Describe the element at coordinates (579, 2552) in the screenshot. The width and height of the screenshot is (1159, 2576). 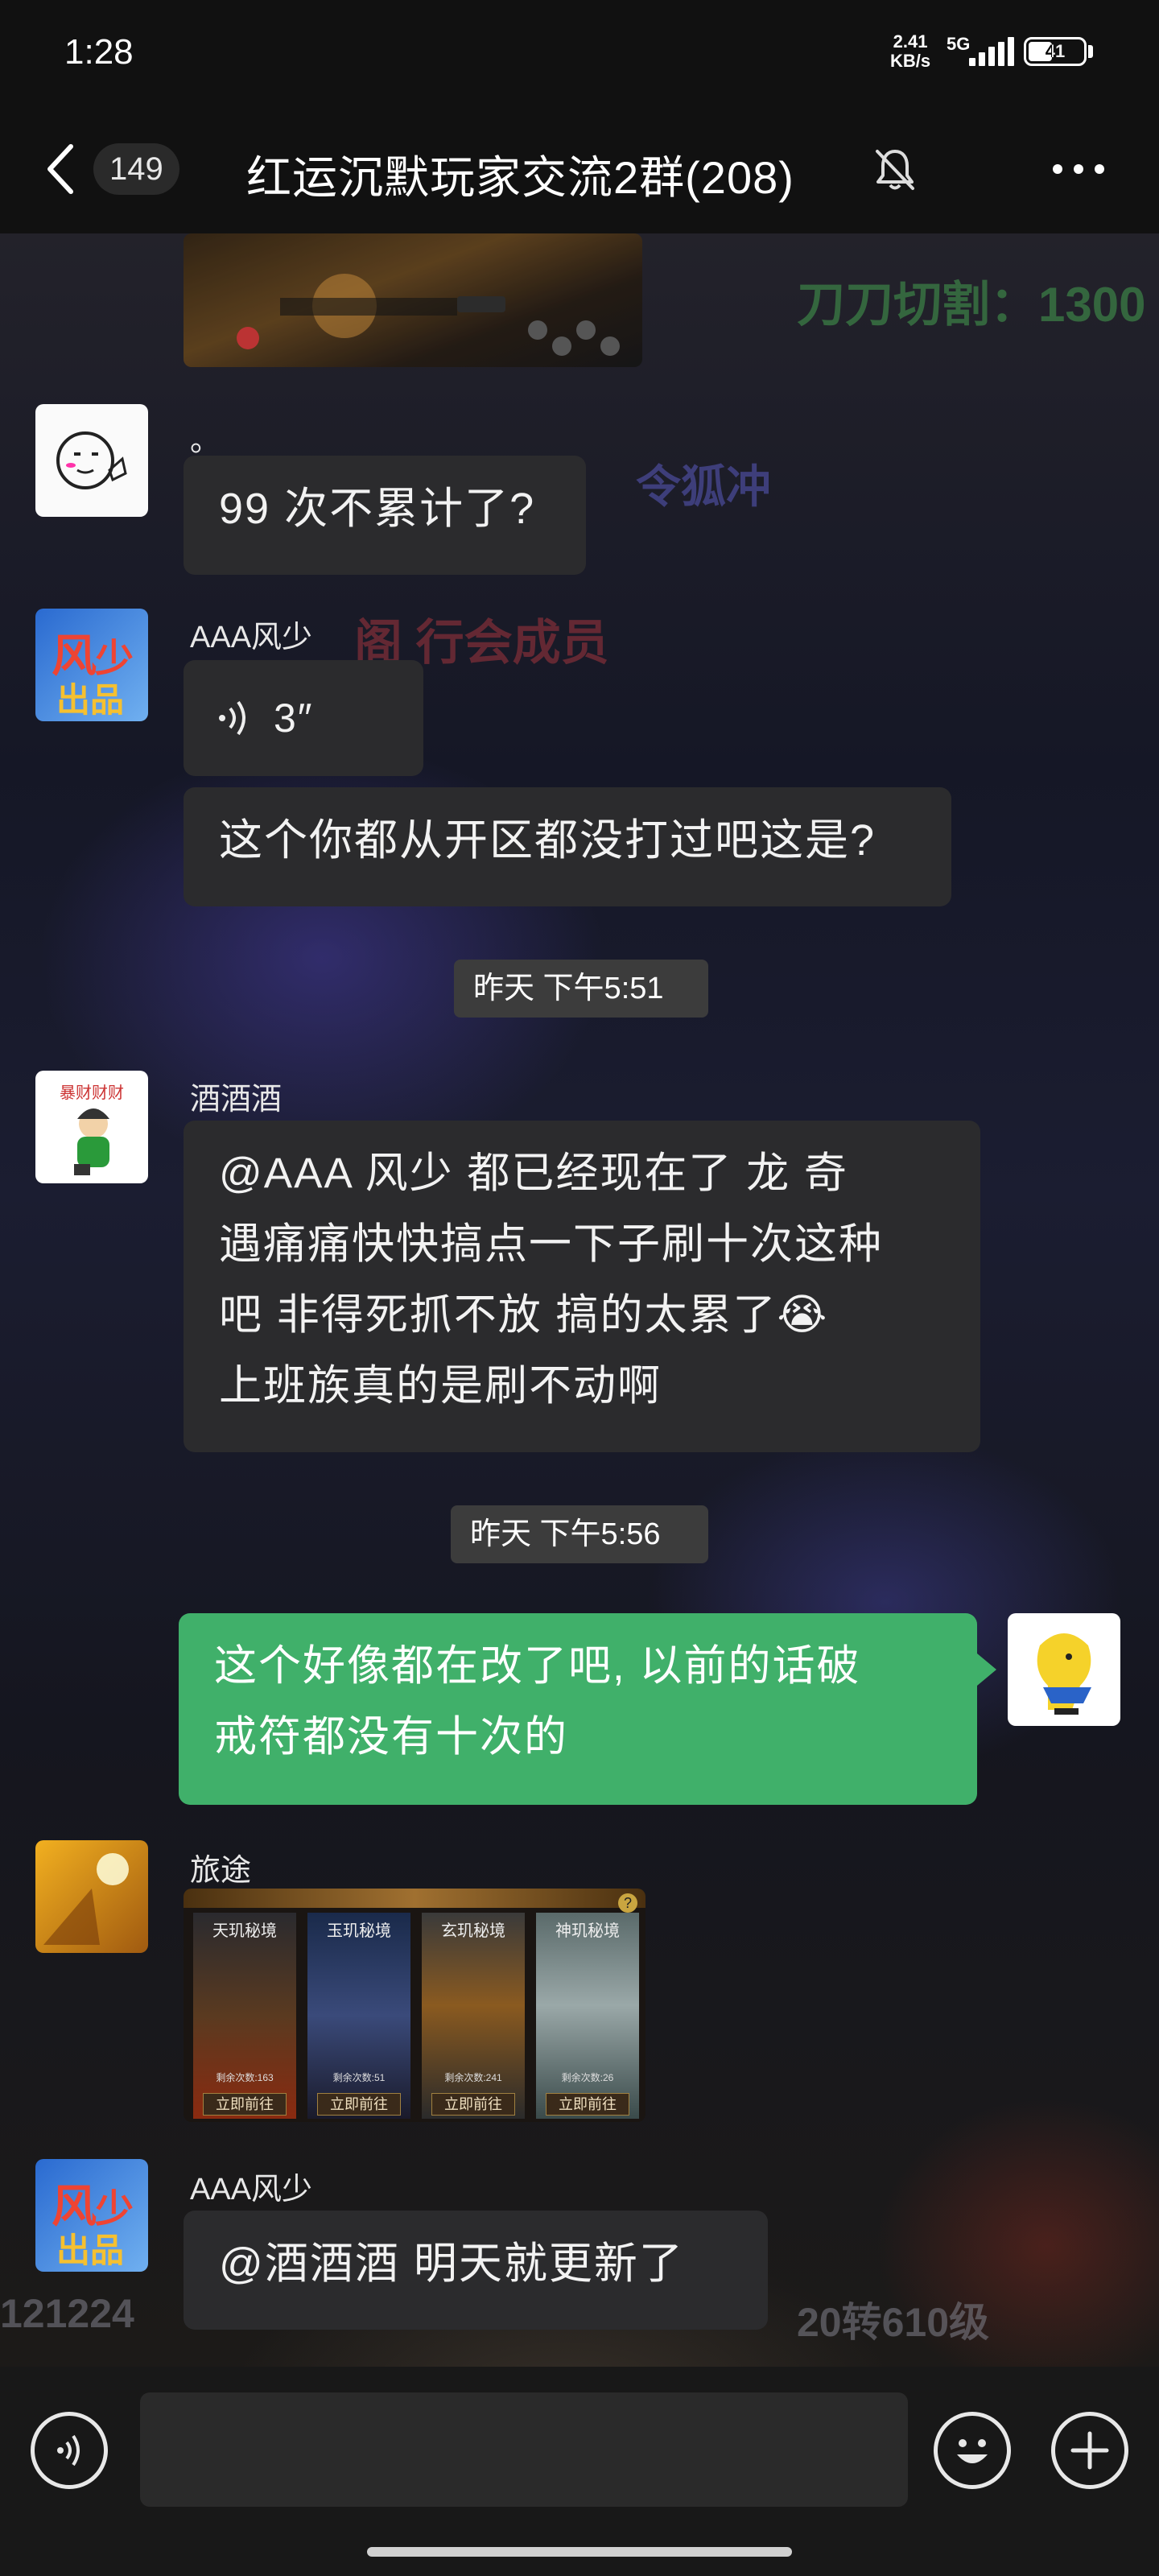
I see `home-indicator` at that location.